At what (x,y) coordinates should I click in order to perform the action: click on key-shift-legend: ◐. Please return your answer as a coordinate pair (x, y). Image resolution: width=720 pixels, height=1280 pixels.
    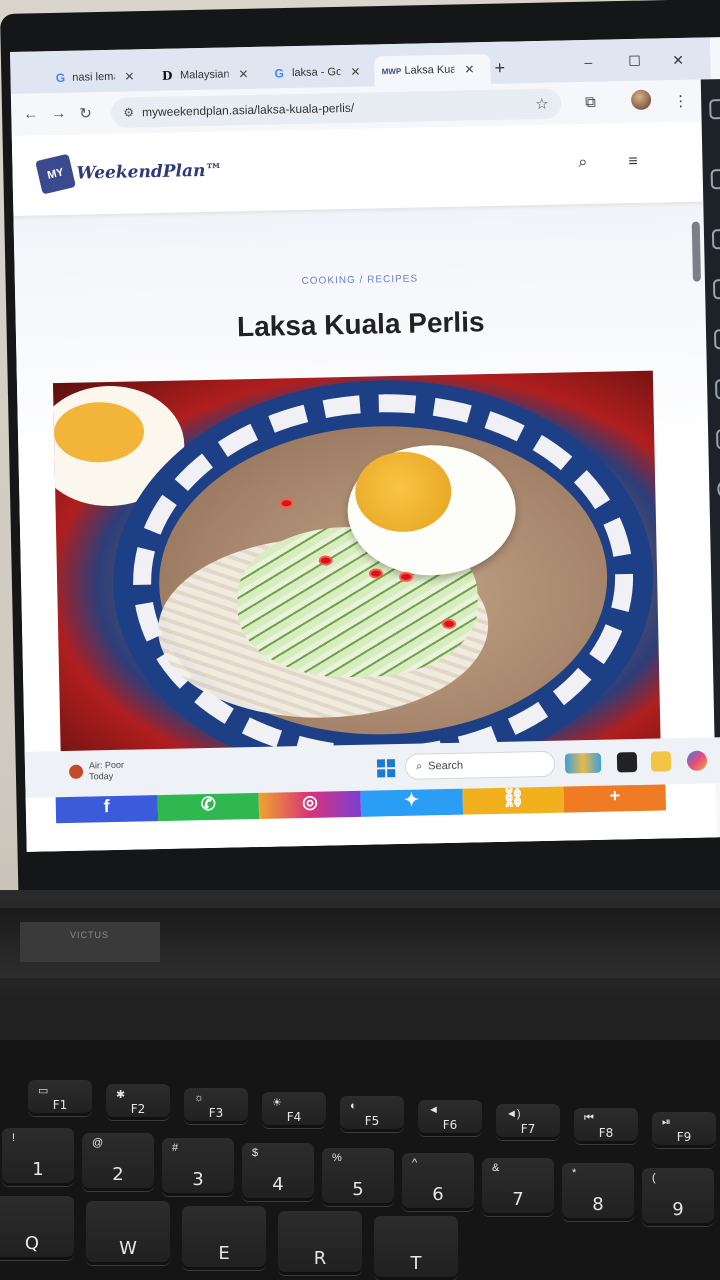
    Looking at the image, I should click on (353, 1106).